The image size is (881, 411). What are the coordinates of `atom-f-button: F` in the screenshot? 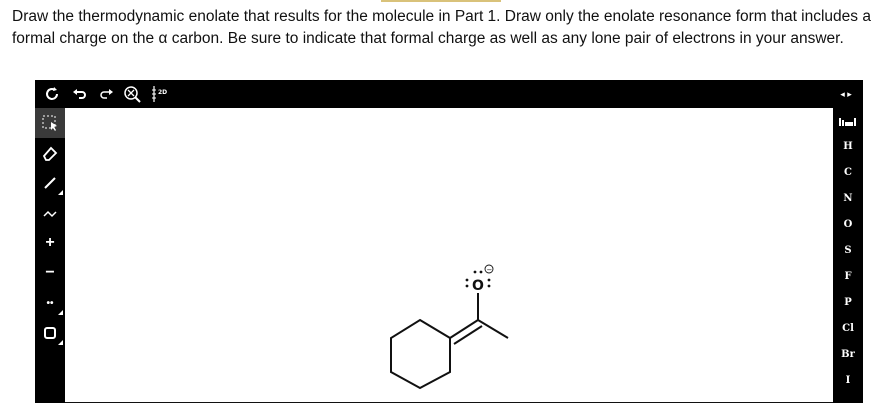 It's located at (848, 276).